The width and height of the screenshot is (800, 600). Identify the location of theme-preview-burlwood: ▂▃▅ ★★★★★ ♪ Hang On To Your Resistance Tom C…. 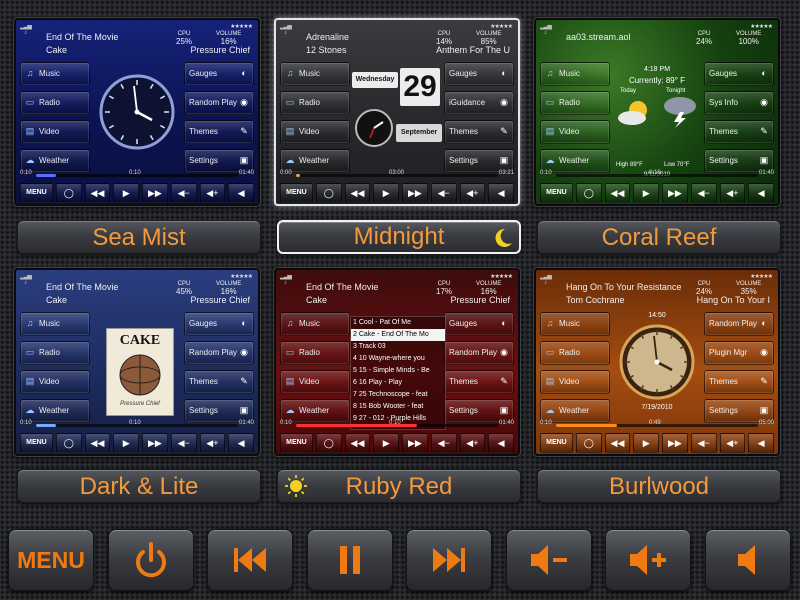
(657, 362).